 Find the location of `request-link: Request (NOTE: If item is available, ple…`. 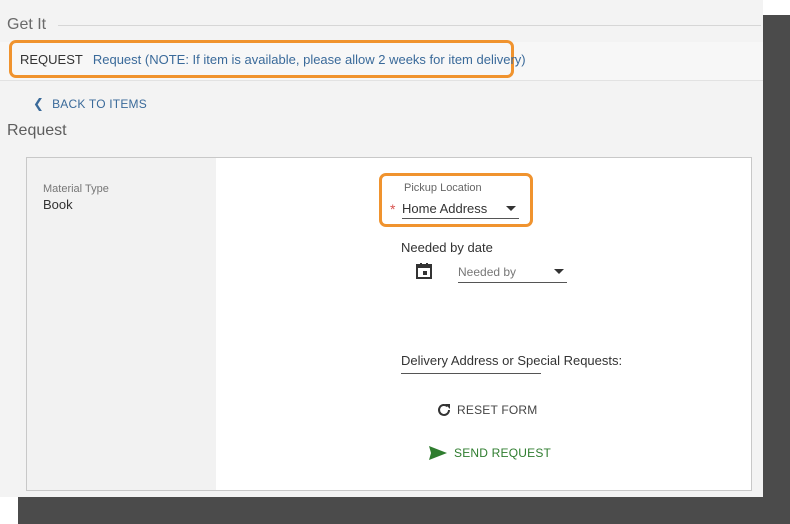

request-link: Request (NOTE: If item is available, ple… is located at coordinates (309, 59).